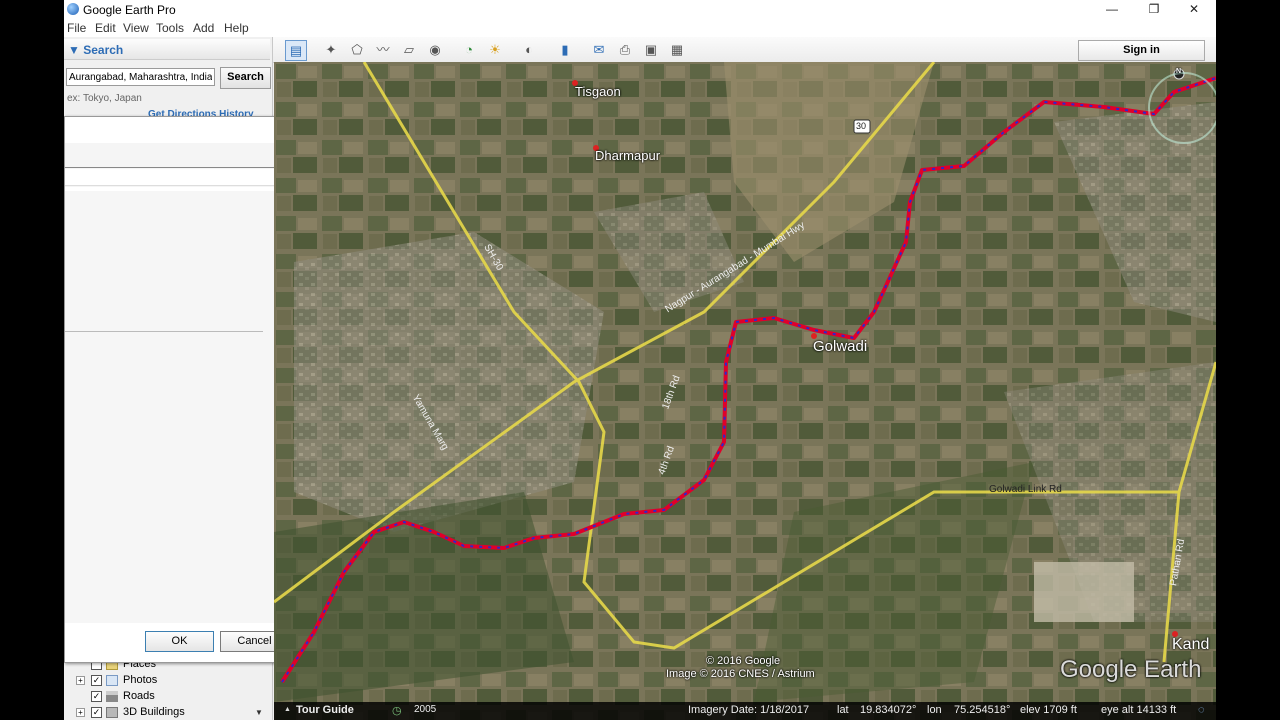 Image resolution: width=1280 pixels, height=720 pixels. Describe the element at coordinates (469, 49) in the screenshot. I see `historical-imagery-icon: ◔` at that location.